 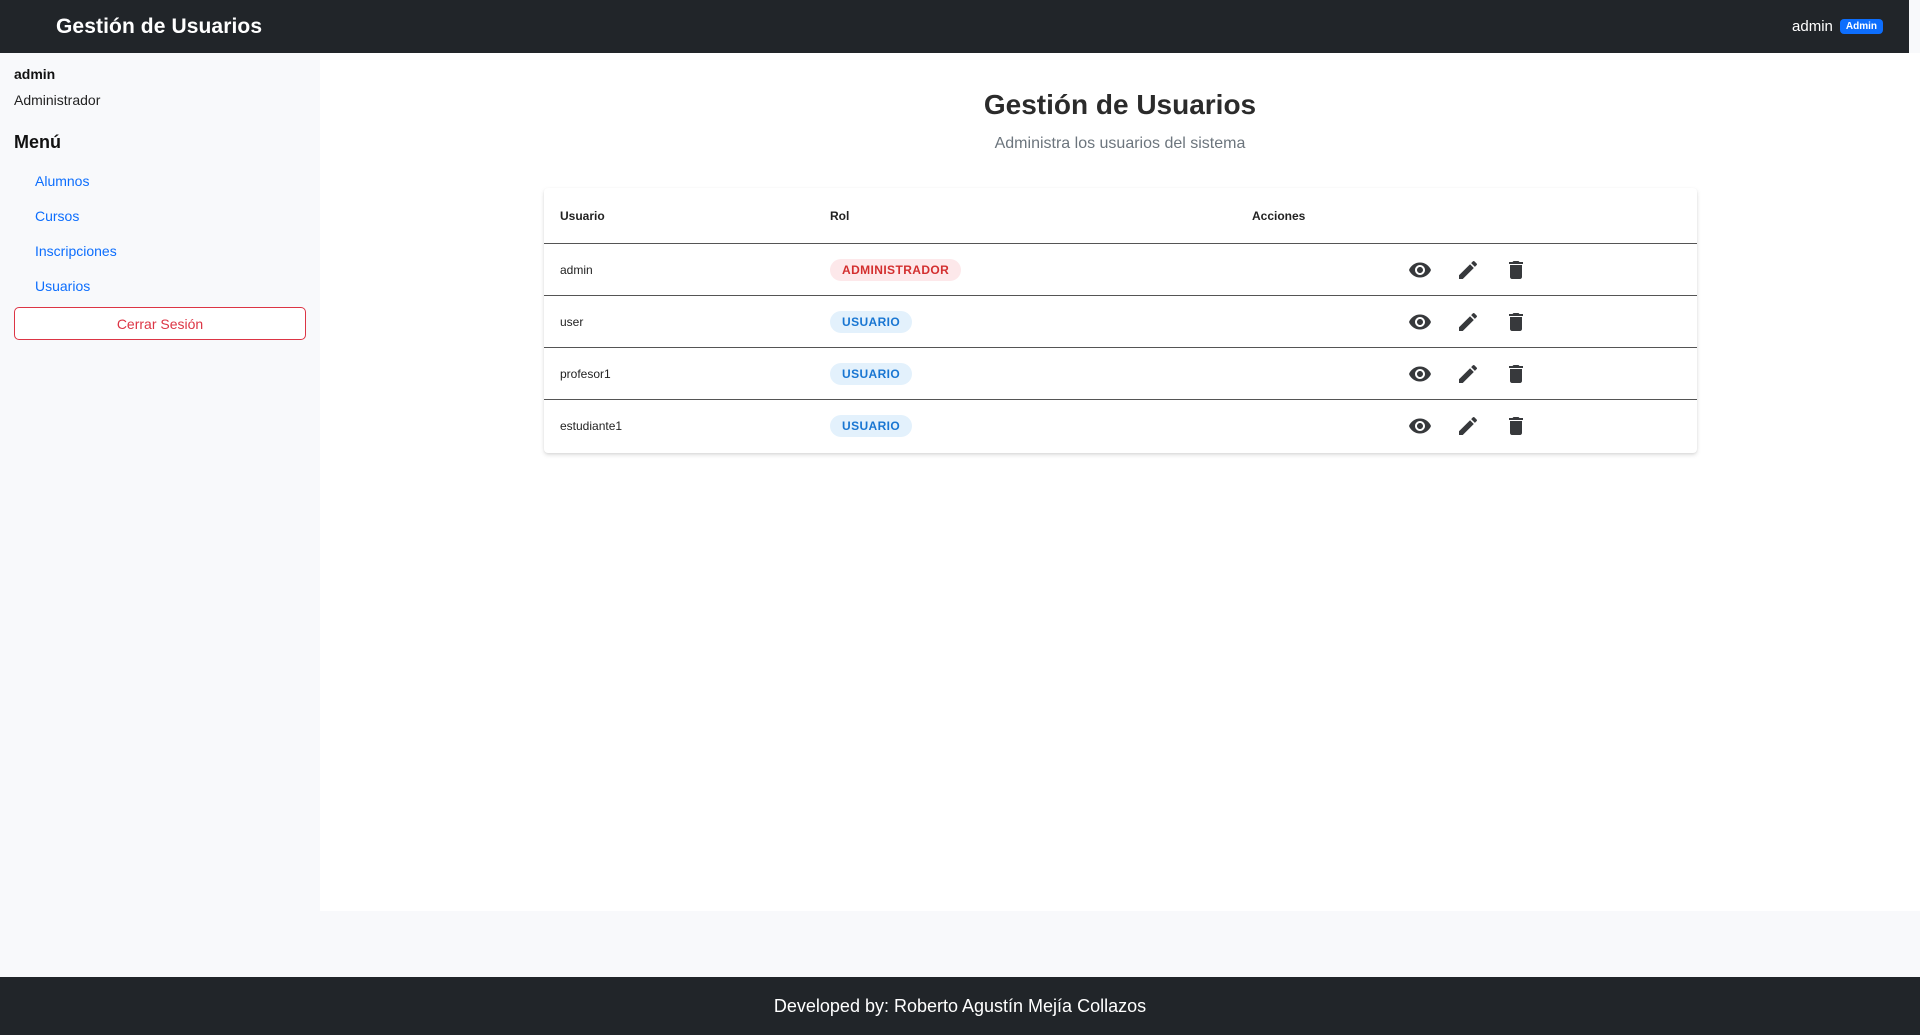 What do you see at coordinates (1120, 143) in the screenshot?
I see `page-subtitle: Administra los usuarios del sistema` at bounding box center [1120, 143].